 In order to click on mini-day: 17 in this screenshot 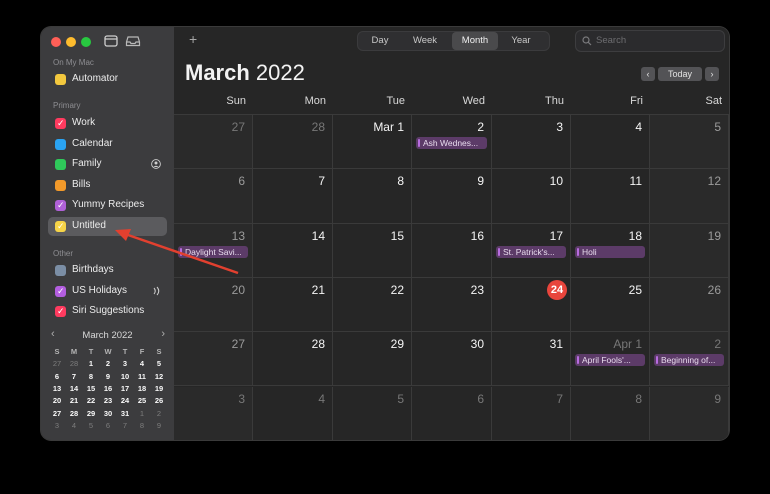, I will do `click(125, 389)`.